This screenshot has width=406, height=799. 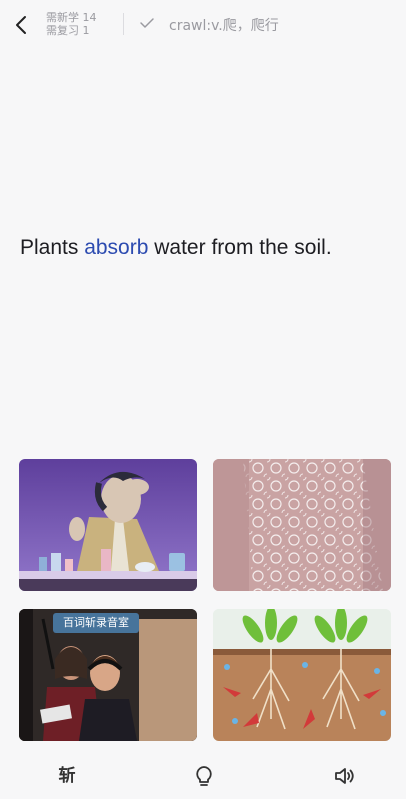 What do you see at coordinates (108, 531) in the screenshot?
I see `option-1-image` at bounding box center [108, 531].